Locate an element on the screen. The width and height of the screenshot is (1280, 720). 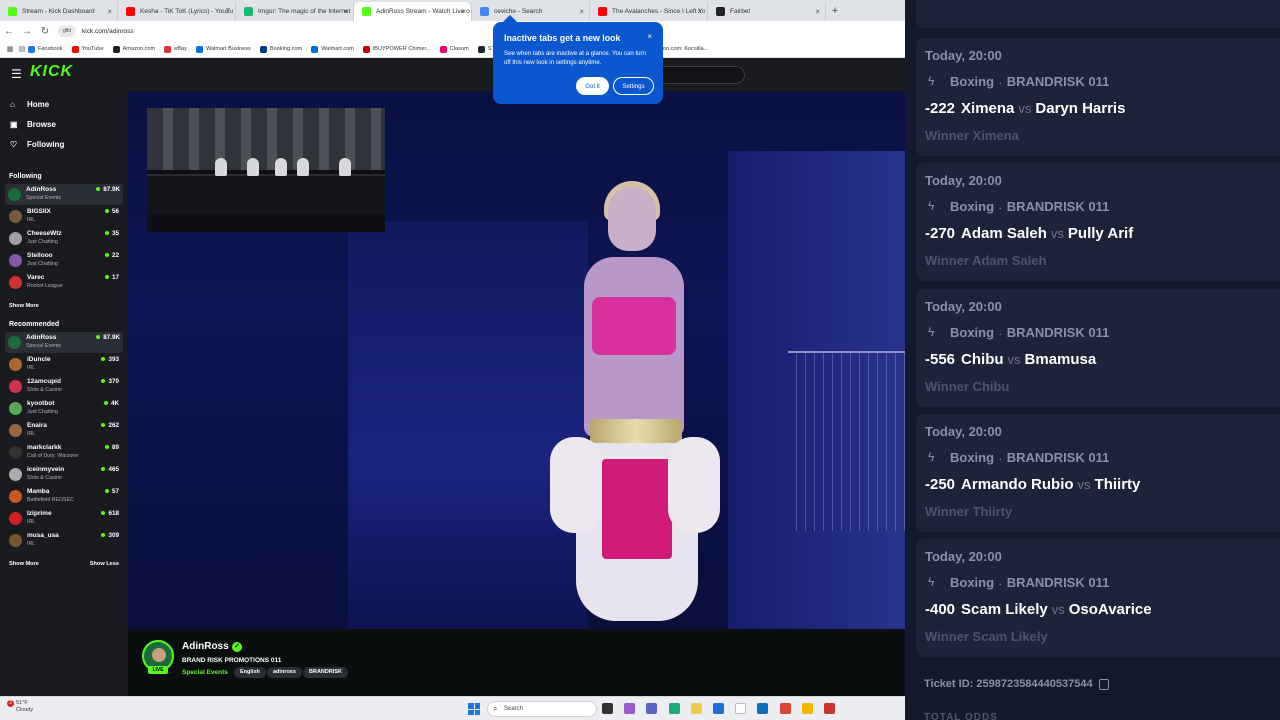
bookmark-item: Walmart Business is located at coordinates (223, 49).